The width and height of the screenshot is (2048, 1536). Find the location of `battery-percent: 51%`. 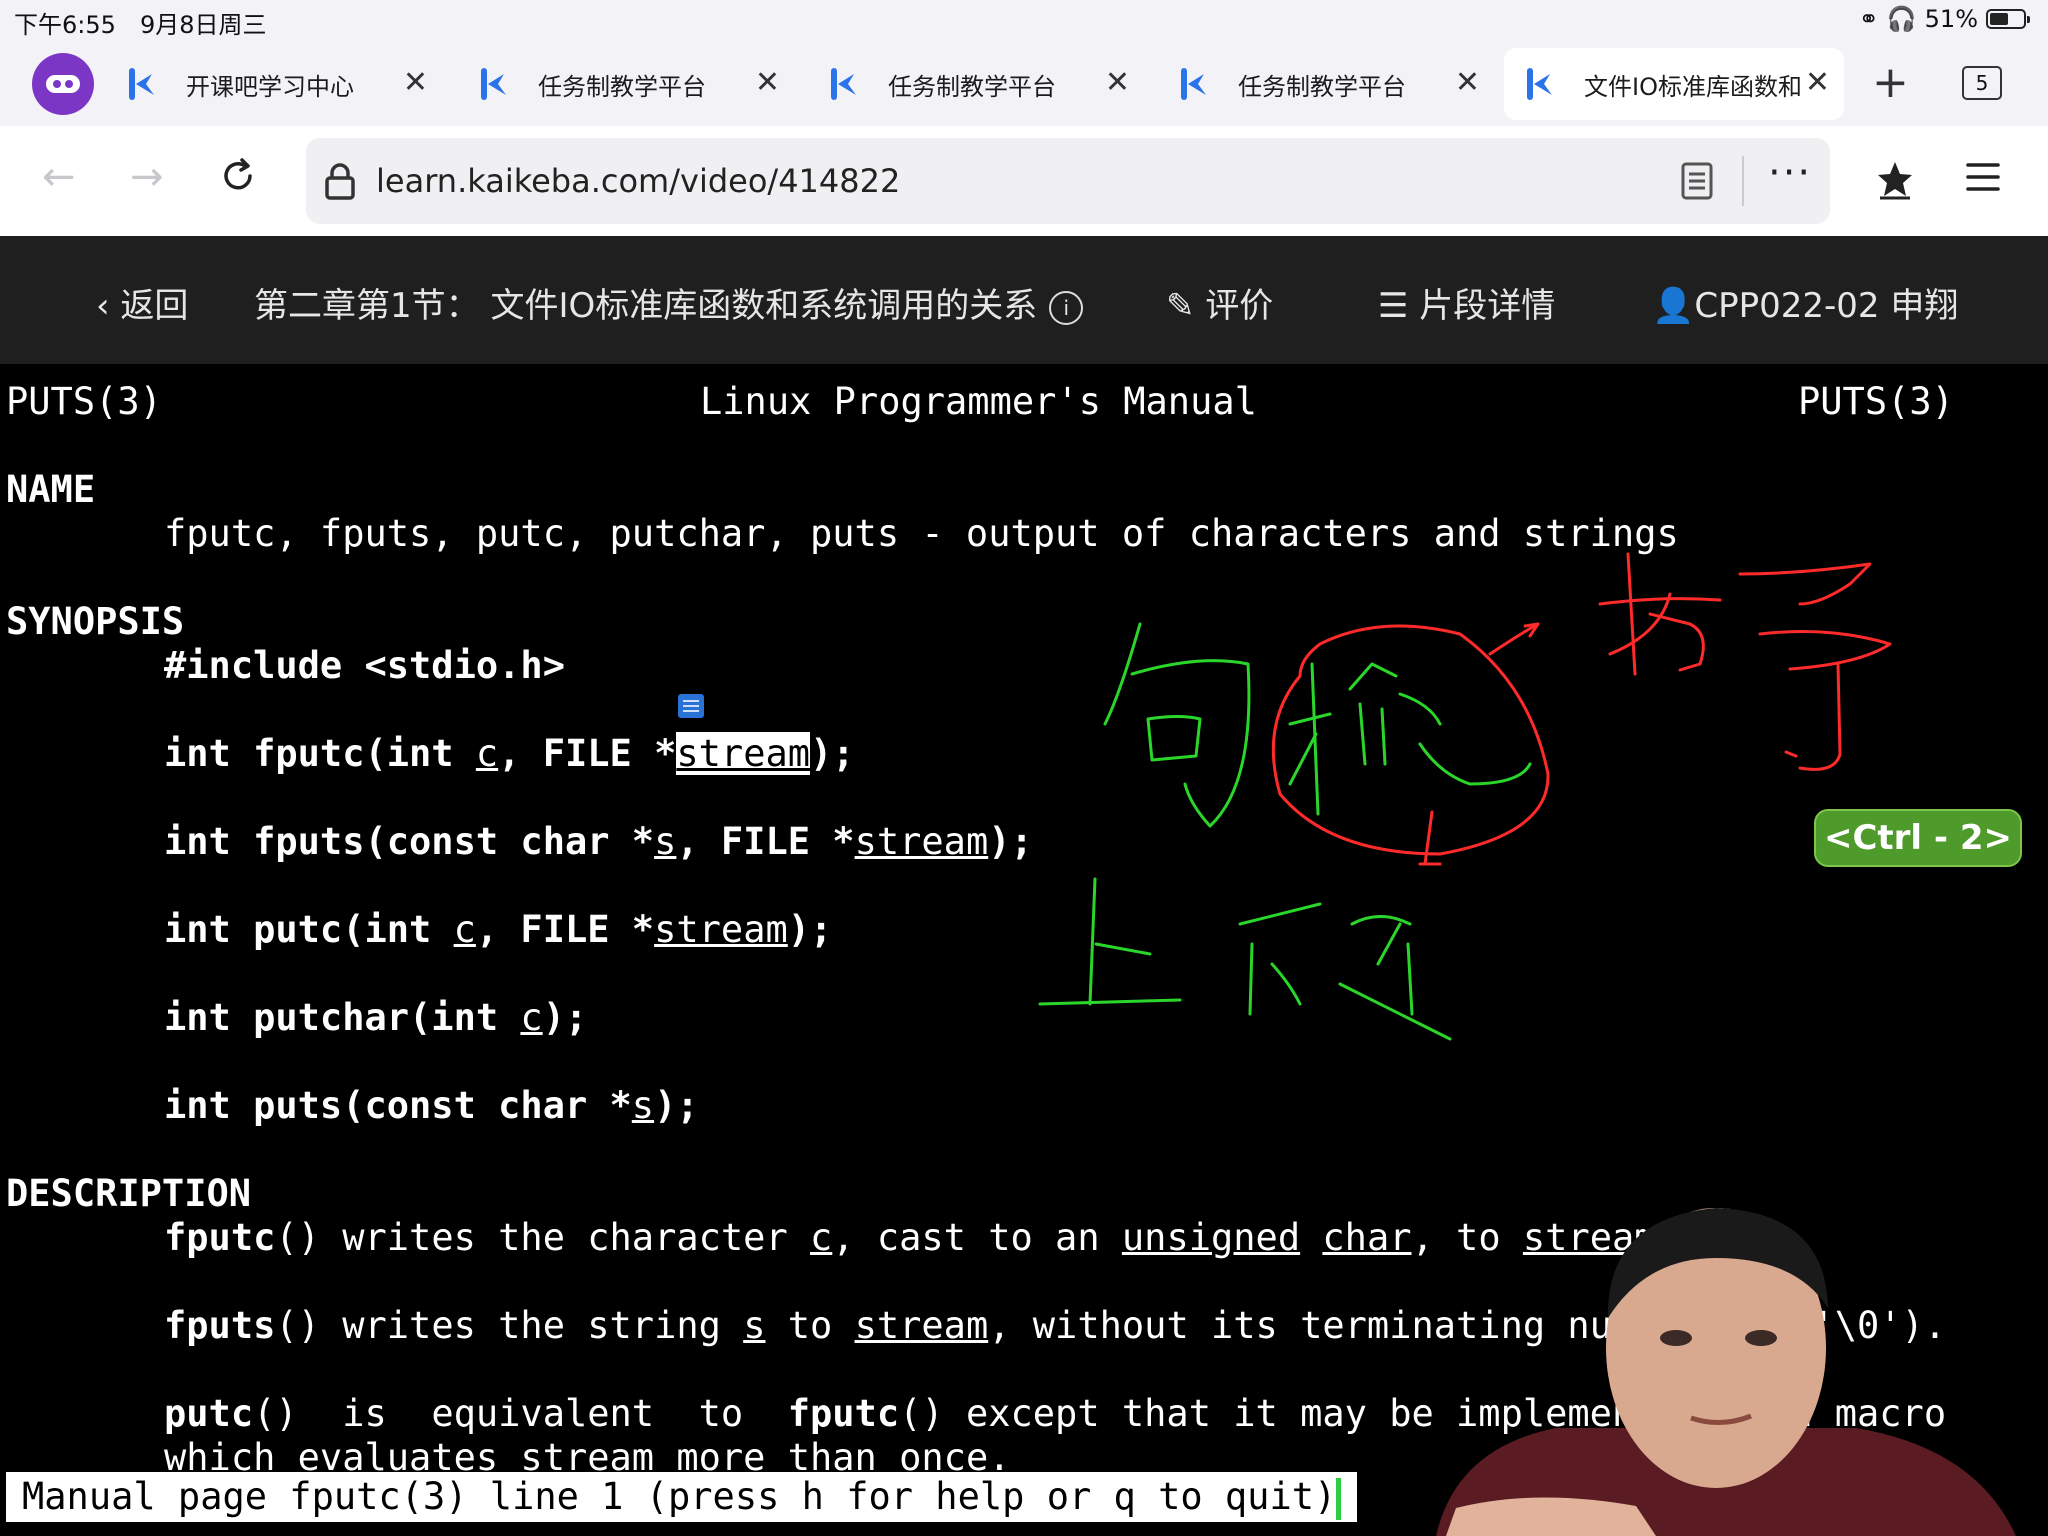

battery-percent: 51% is located at coordinates (1951, 19).